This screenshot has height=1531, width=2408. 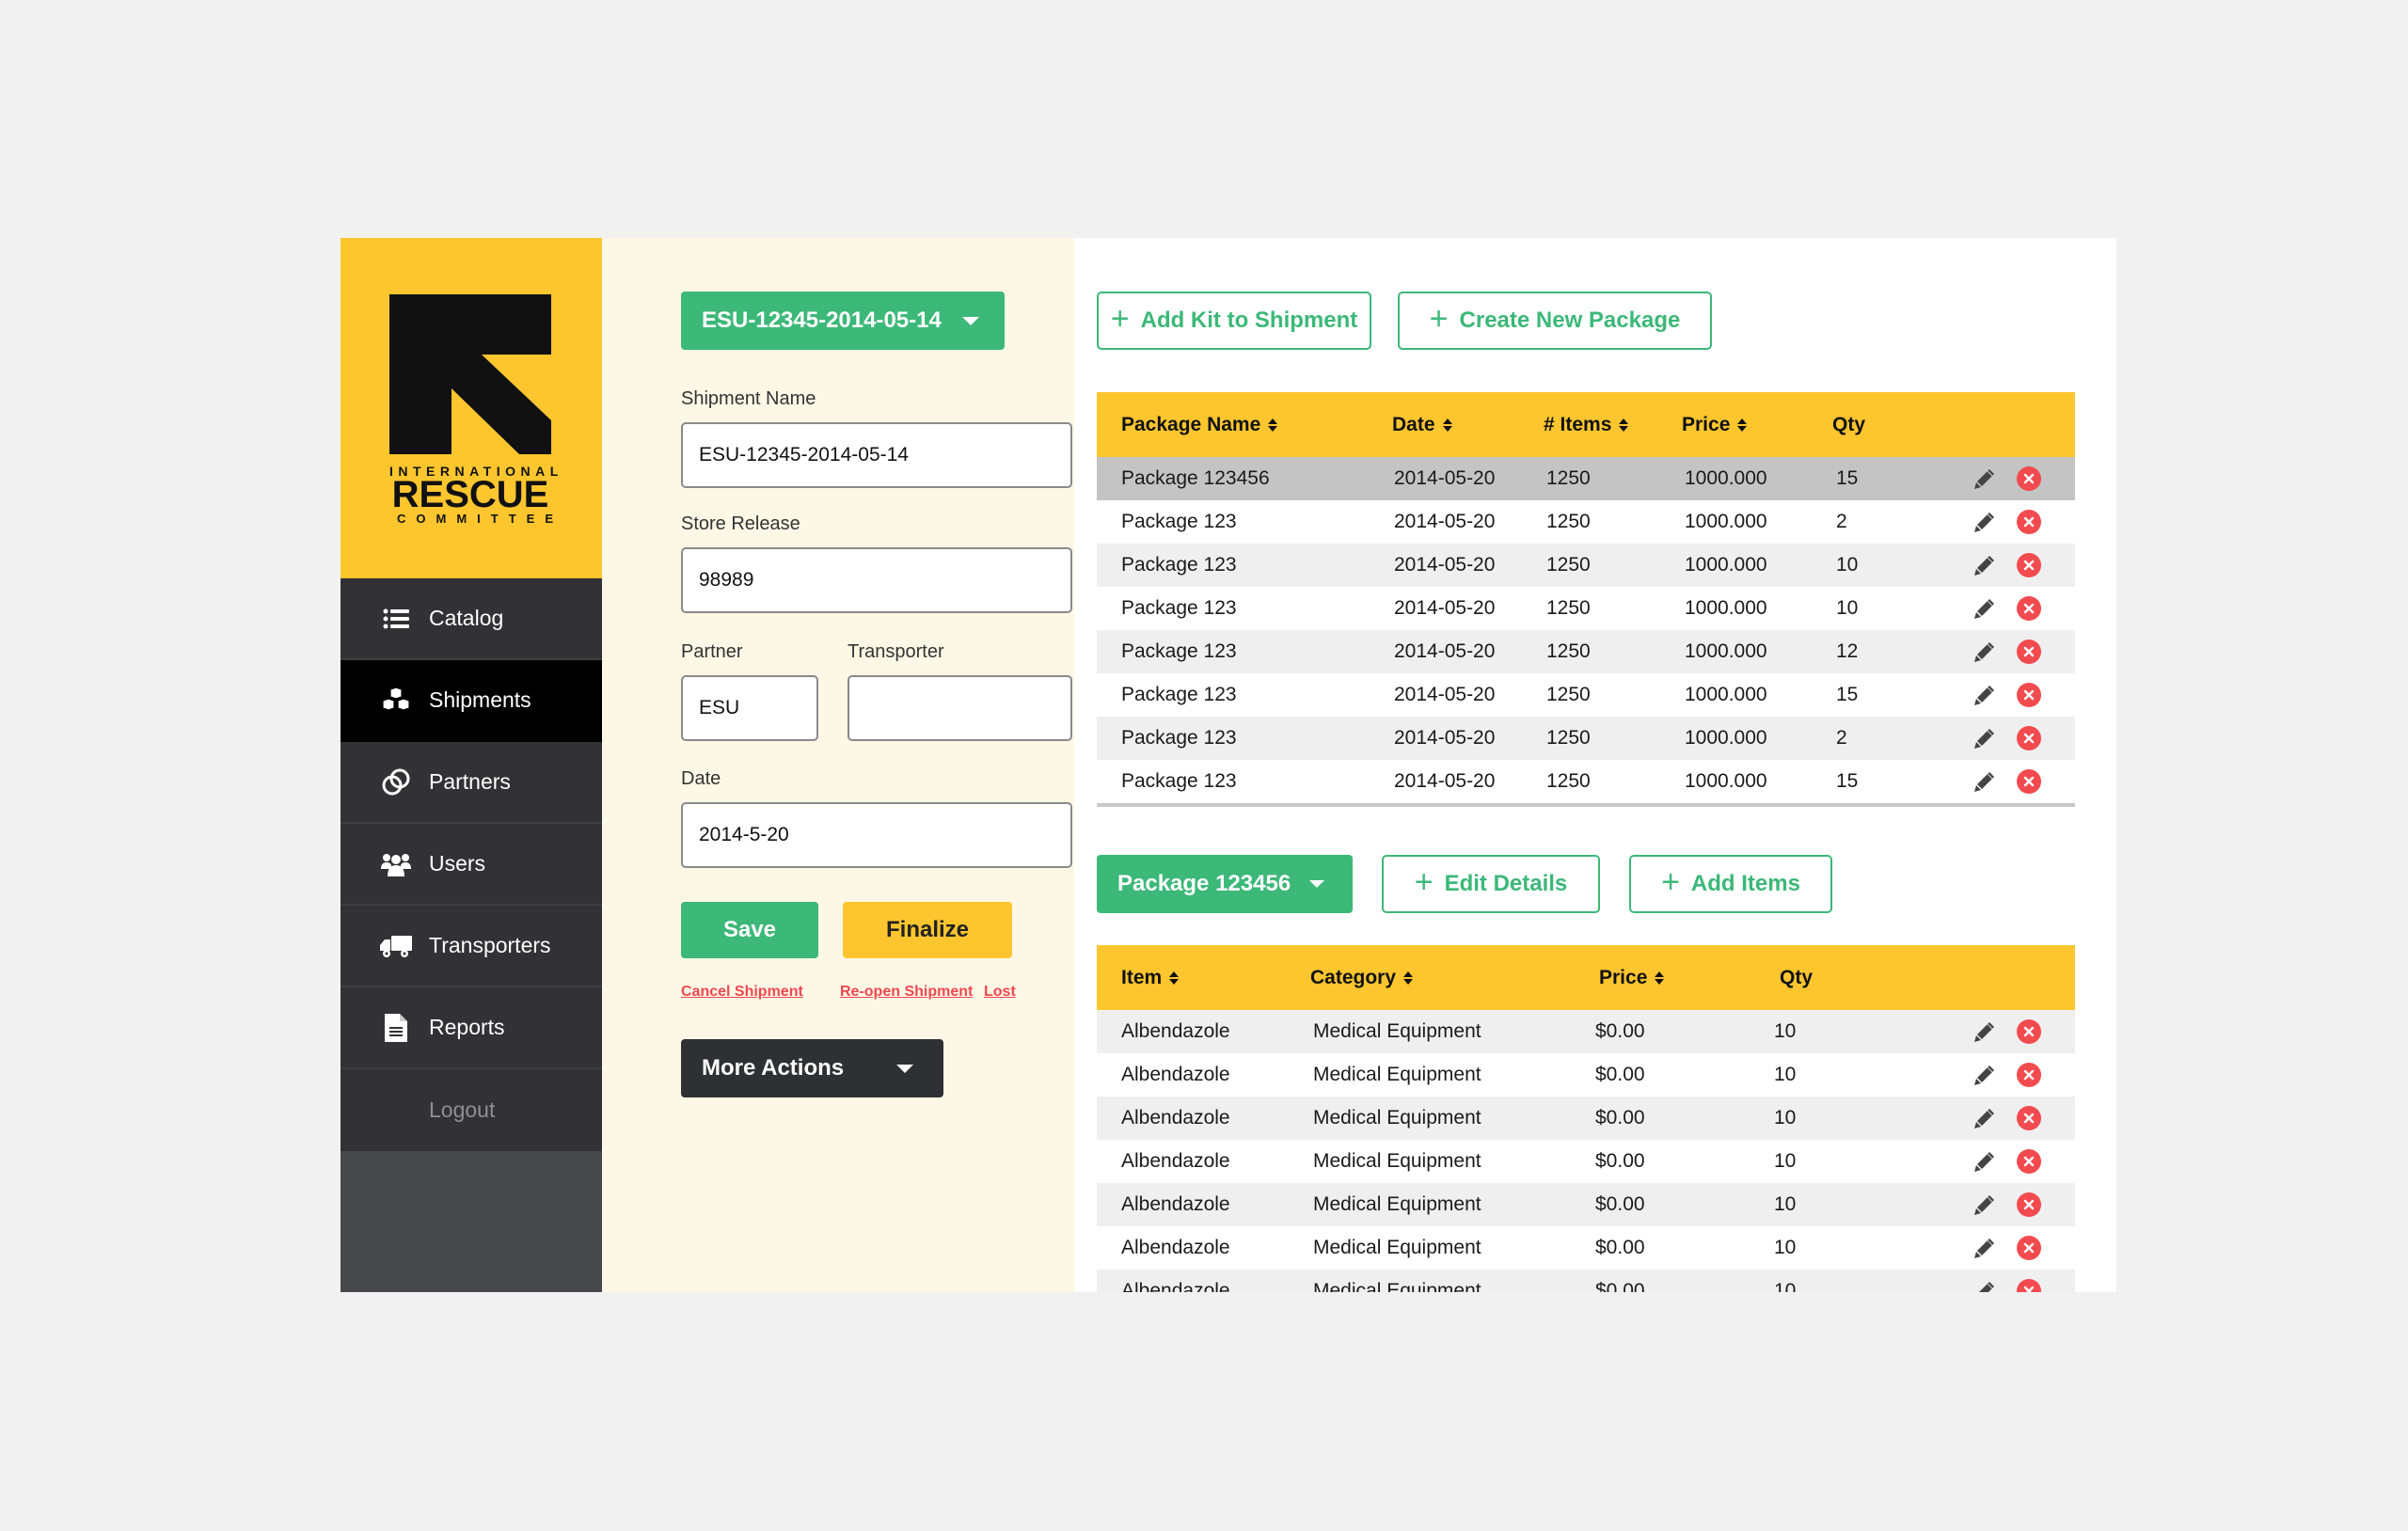 What do you see at coordinates (843, 321) in the screenshot?
I see `shipment-selector-dropdown: ESU-12345-2014-05-14` at bounding box center [843, 321].